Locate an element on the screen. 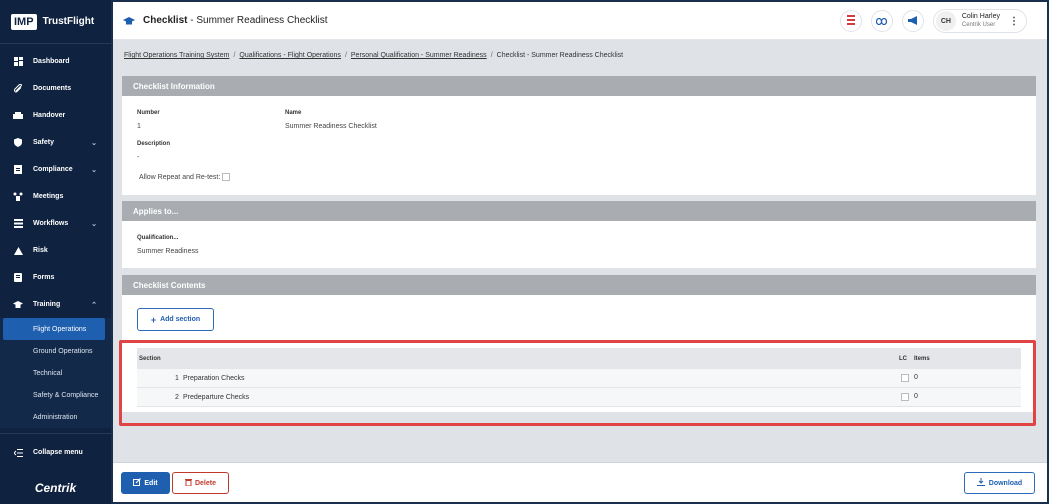 The height and width of the screenshot is (504, 1049). sidebar-subitem-safety-compliance: Safety & Compliance is located at coordinates (55, 395).